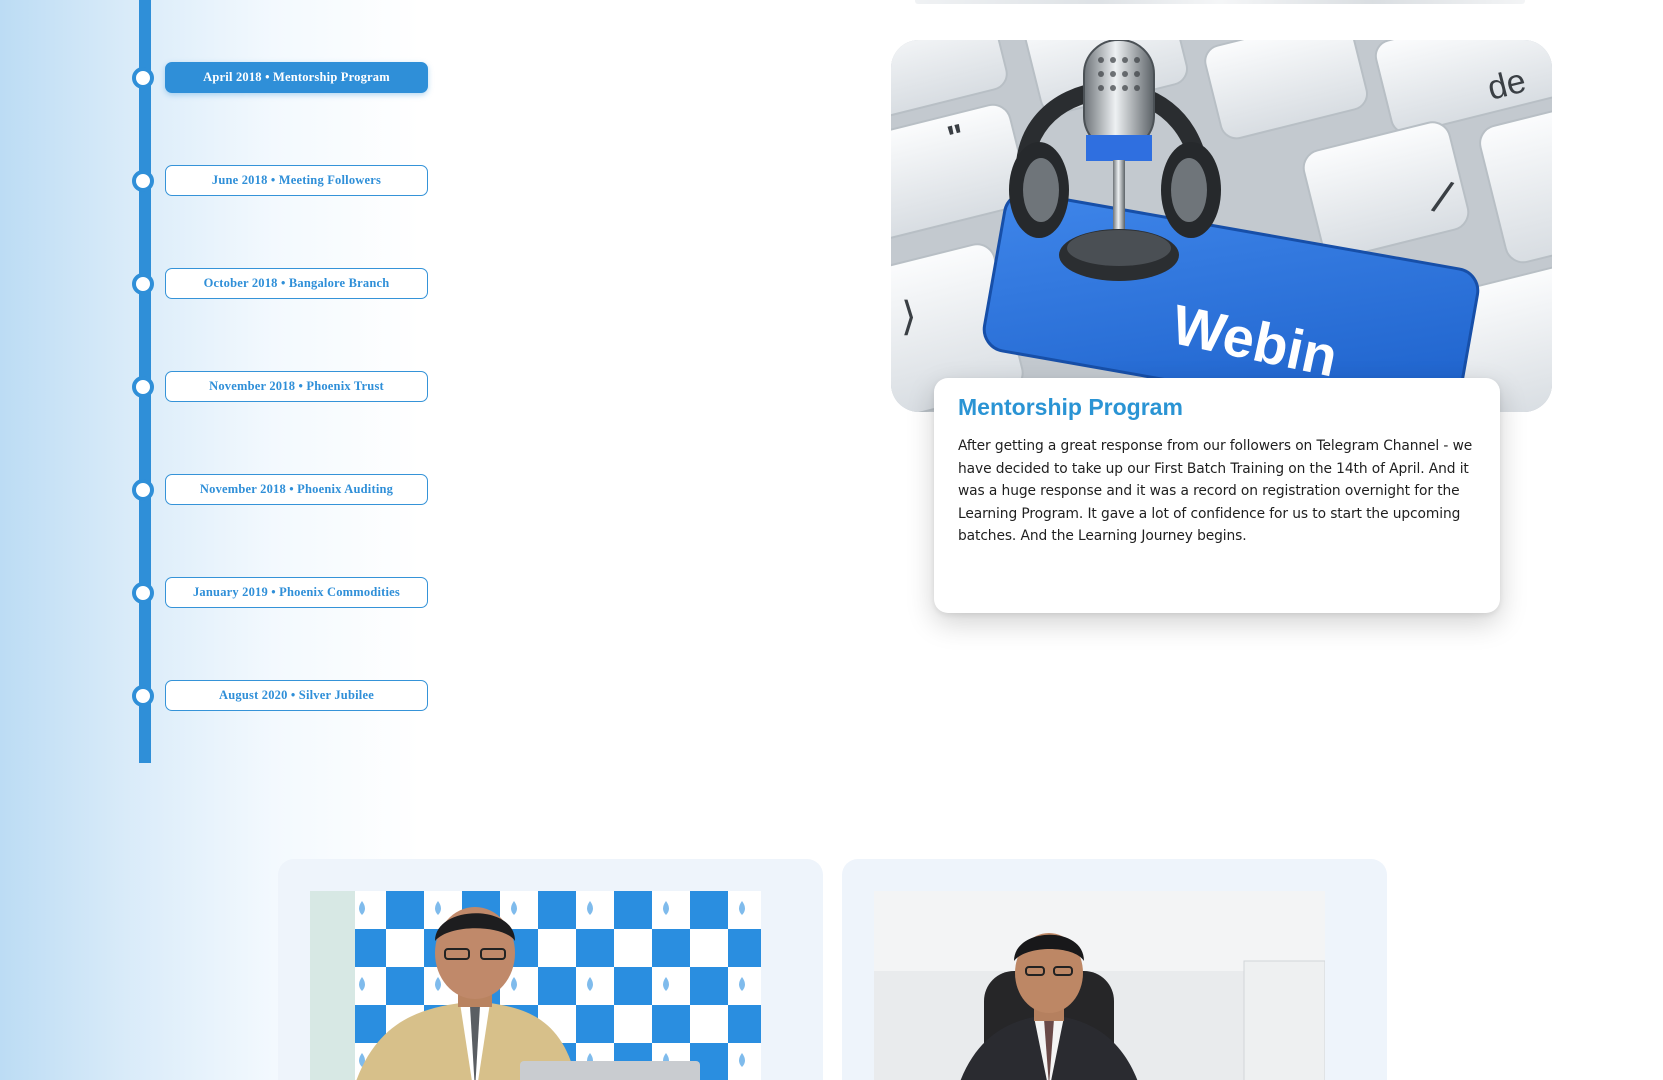 This screenshot has height=1080, width=1663. I want to click on timeline-item: October 2018 • Bangalore Branch, so click(282, 283).